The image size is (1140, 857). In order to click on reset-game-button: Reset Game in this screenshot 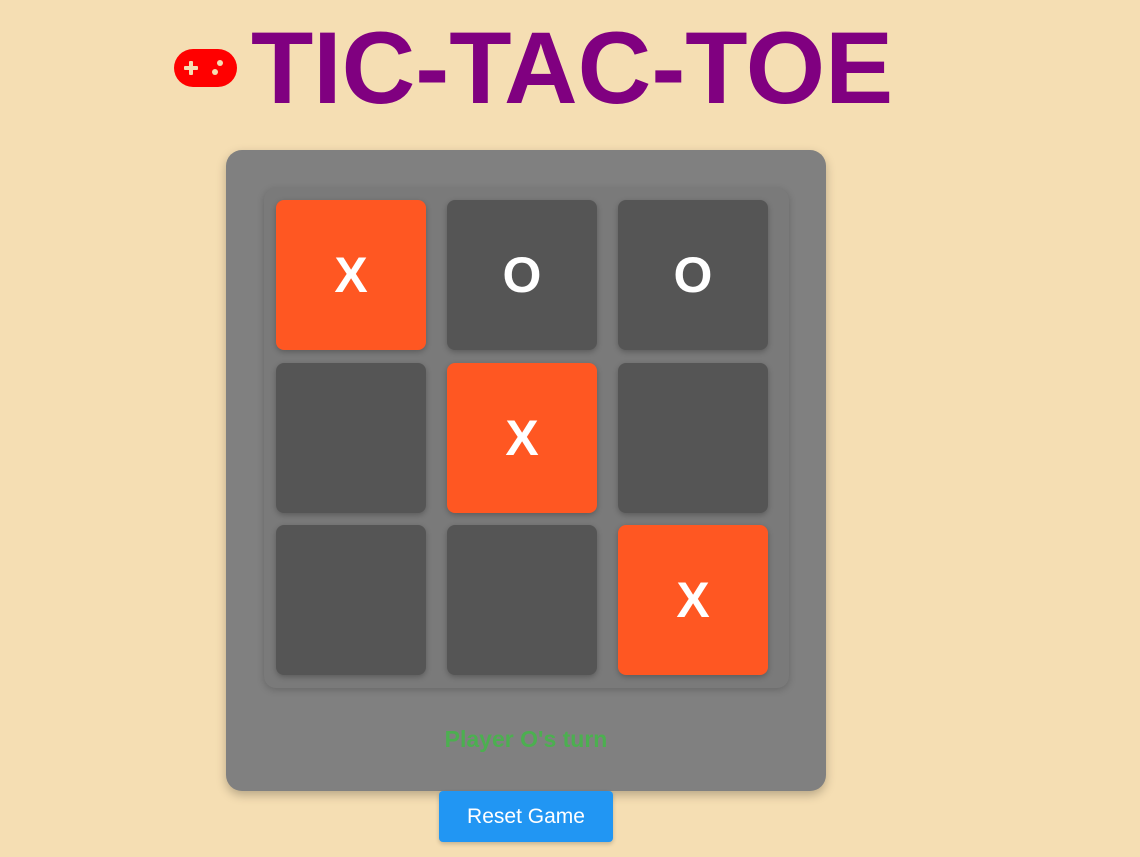, I will do `click(526, 816)`.